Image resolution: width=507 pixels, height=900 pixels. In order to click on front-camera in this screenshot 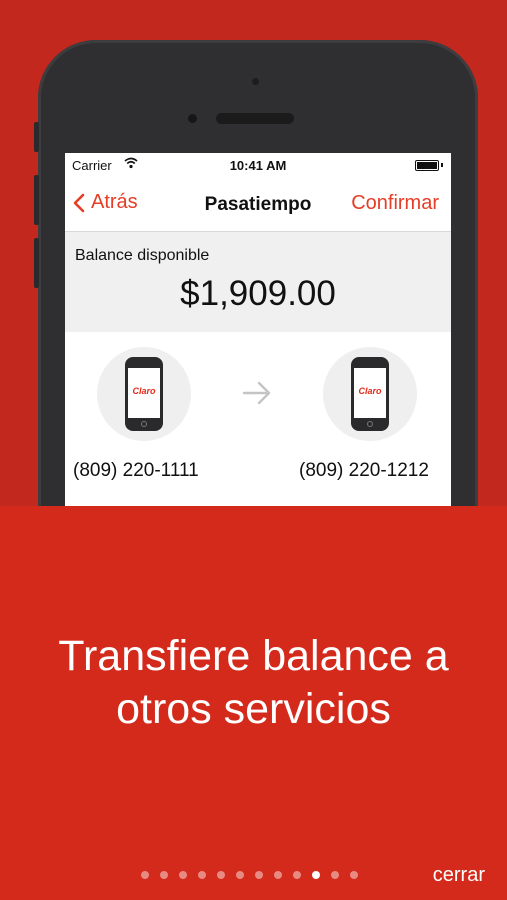, I will do `click(192, 118)`.